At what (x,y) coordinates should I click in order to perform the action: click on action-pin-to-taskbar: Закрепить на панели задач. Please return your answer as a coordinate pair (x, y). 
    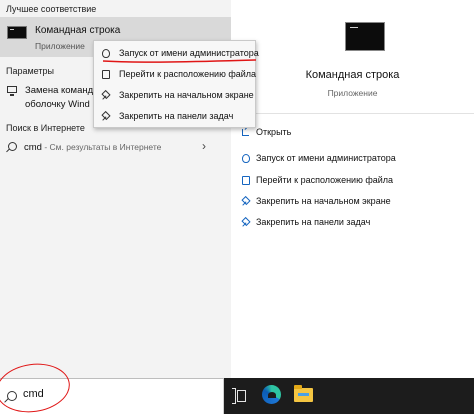
    Looking at the image, I should click on (354, 224).